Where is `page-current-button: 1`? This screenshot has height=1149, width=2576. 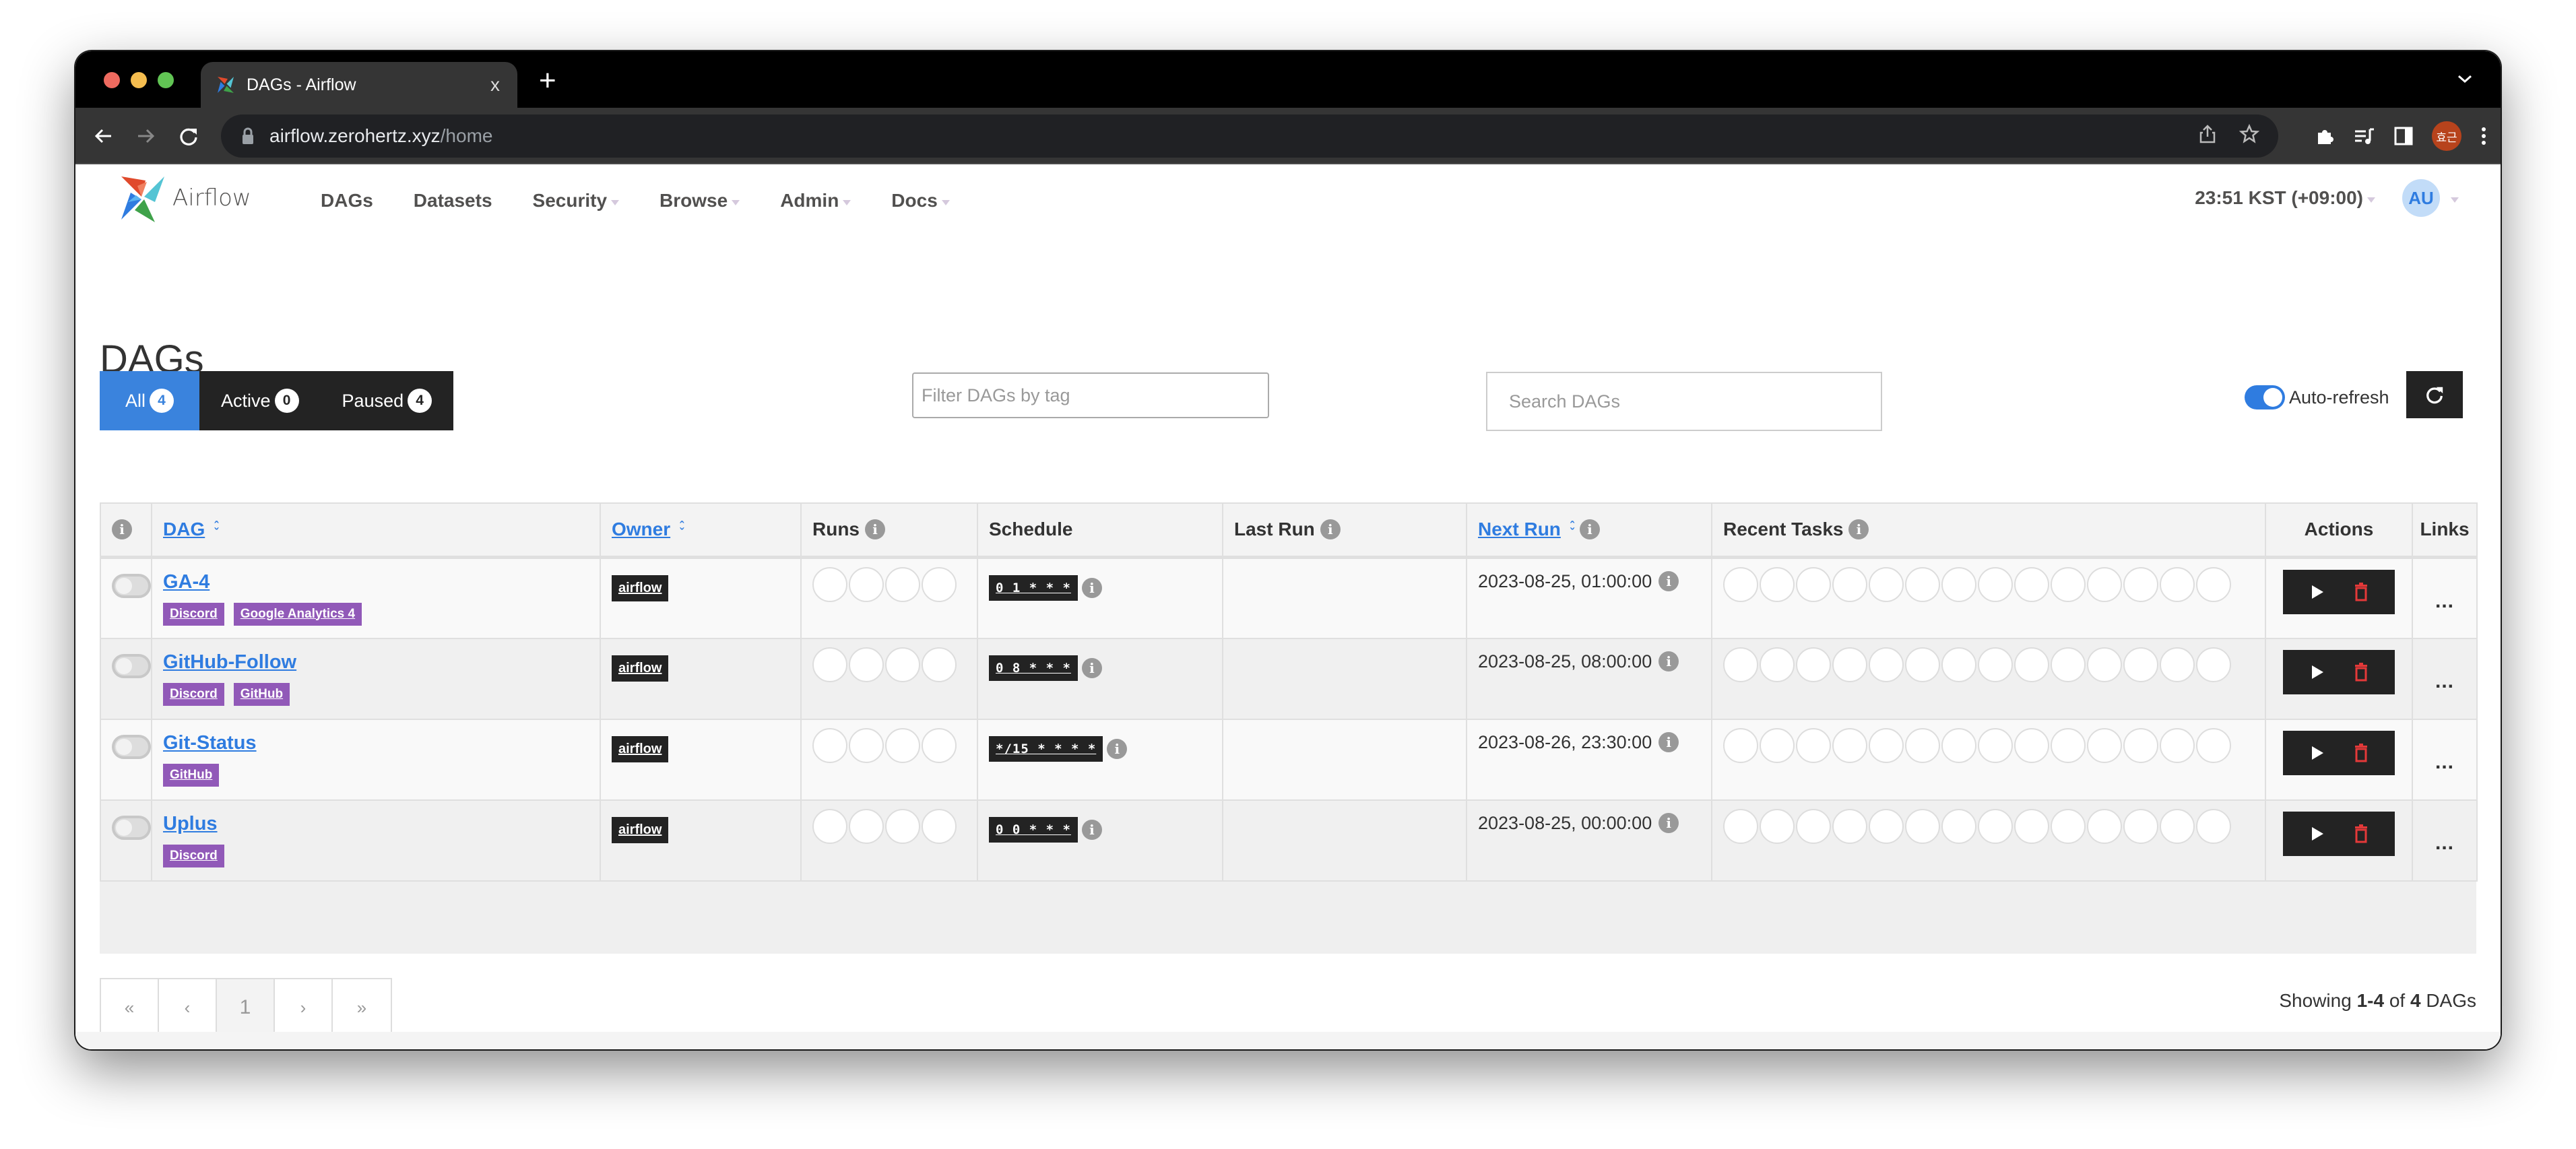
page-current-button: 1 is located at coordinates (246, 1007).